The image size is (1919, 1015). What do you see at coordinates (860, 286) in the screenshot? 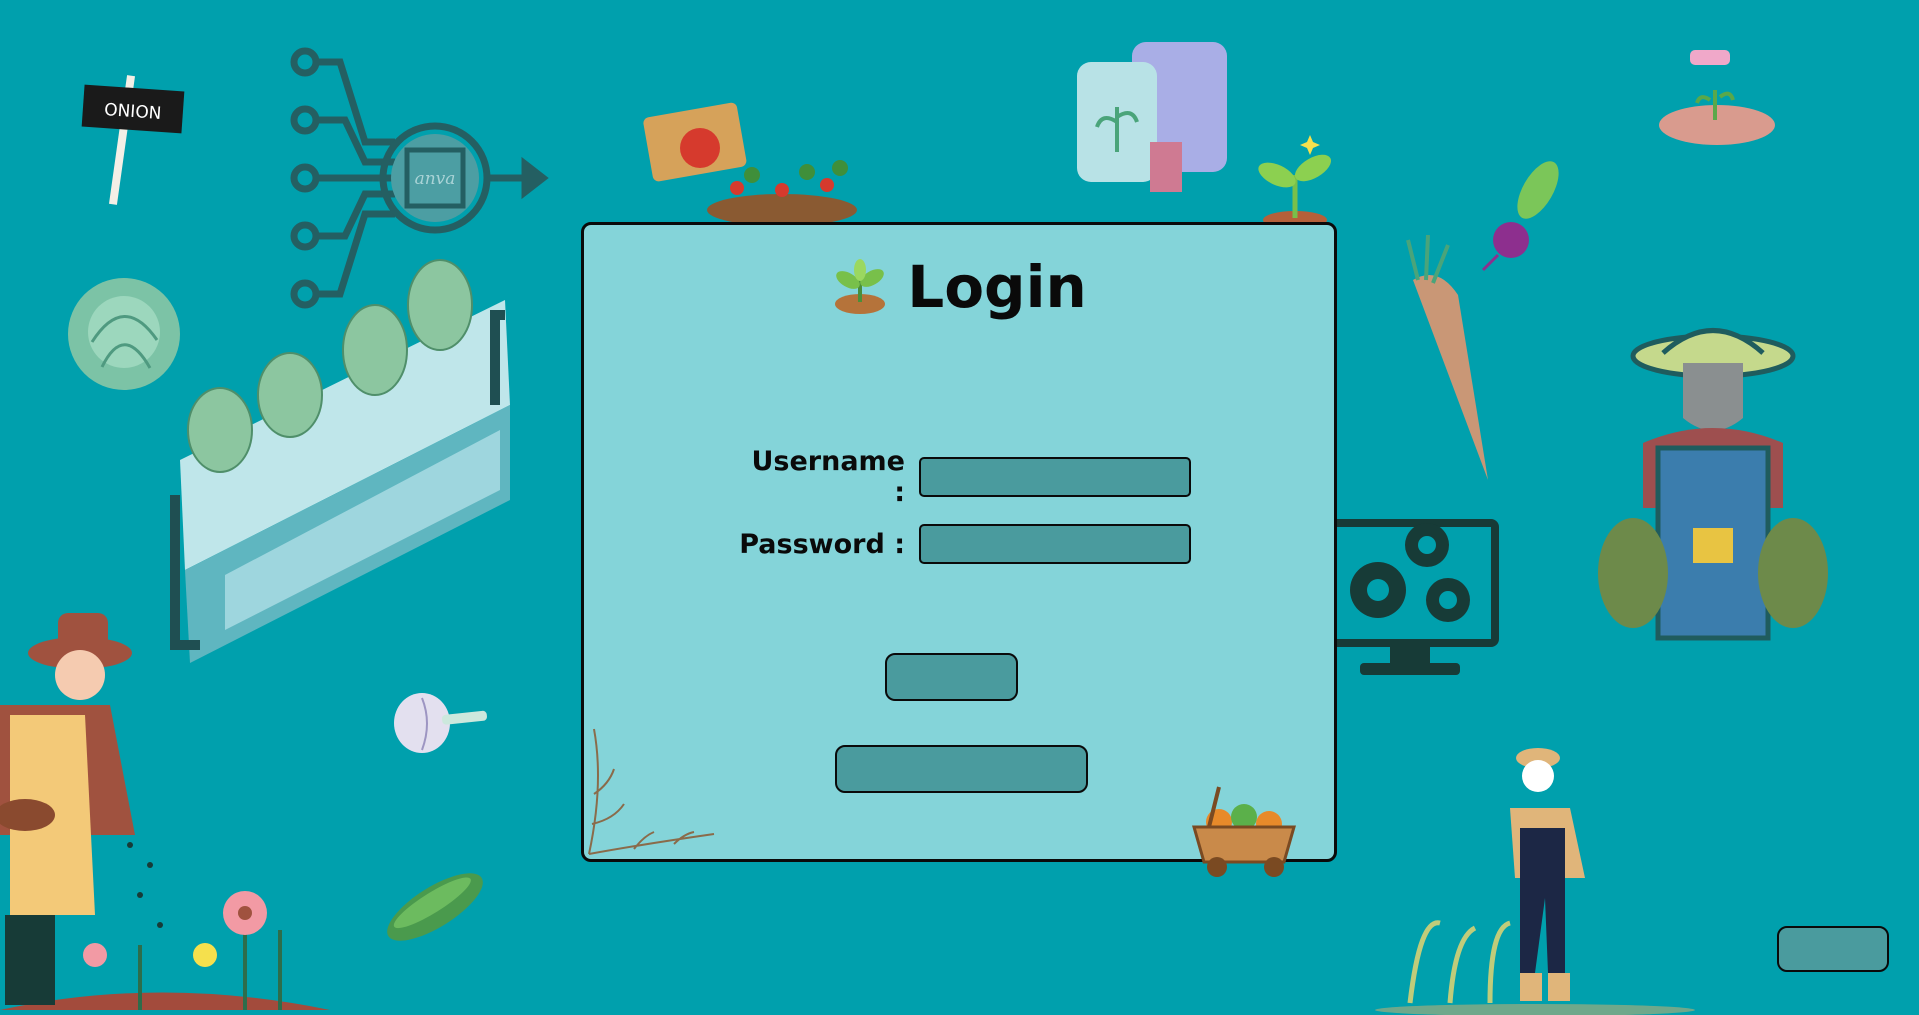
I see `plant-logo-icon` at bounding box center [860, 286].